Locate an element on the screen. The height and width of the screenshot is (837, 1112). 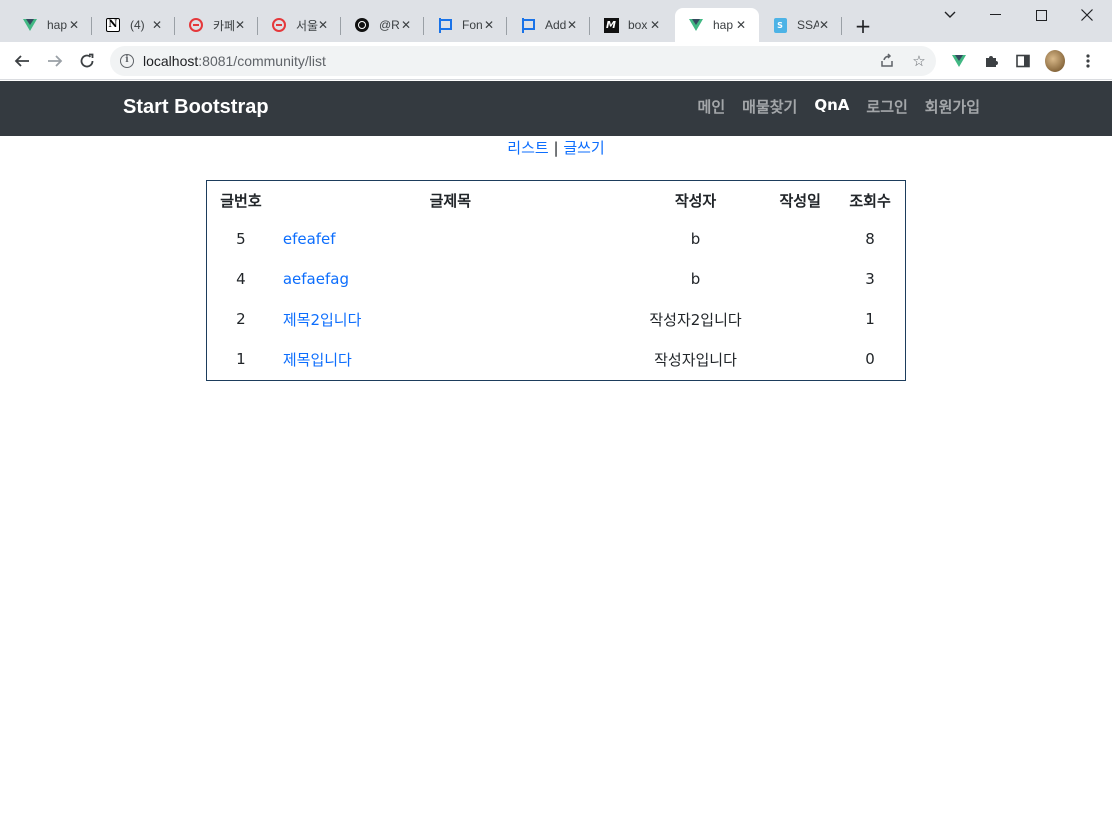
browser-tab: 서울 ✕ is located at coordinates (299, 25).